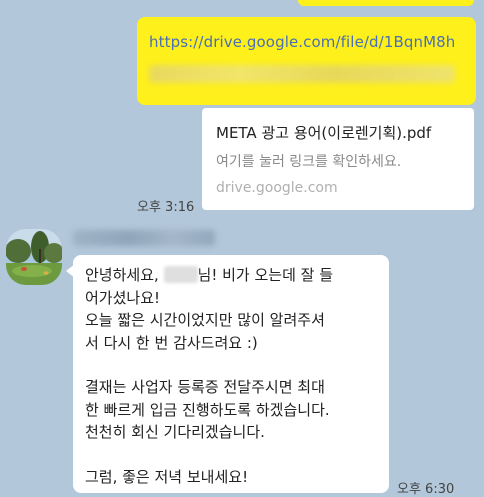 This screenshot has width=484, height=497. I want to click on avatar, so click(34, 257).